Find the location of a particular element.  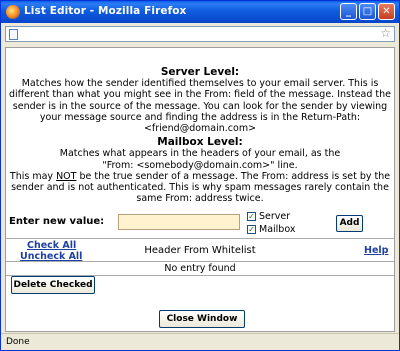

close-window-button-page: Close Window is located at coordinates (202, 319).